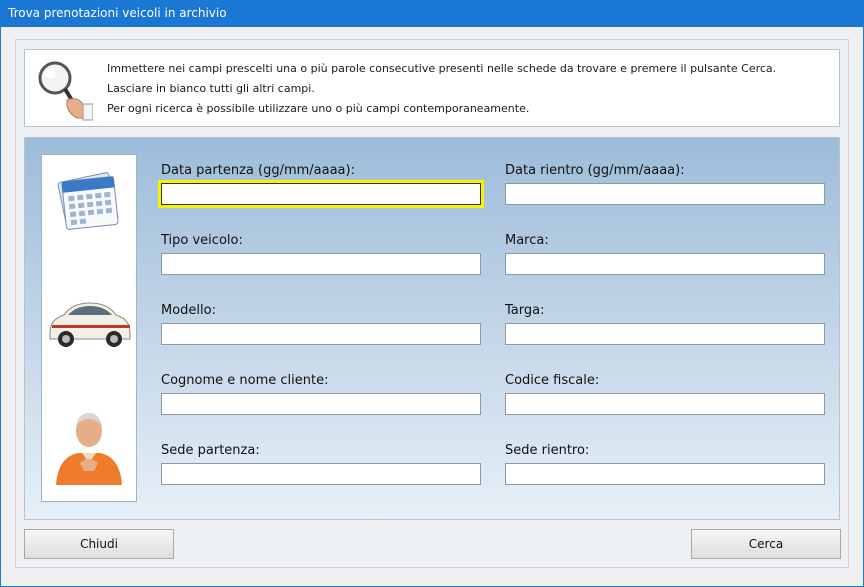 The image size is (864, 587). What do you see at coordinates (65, 91) in the screenshot?
I see `magnifier-icon` at bounding box center [65, 91].